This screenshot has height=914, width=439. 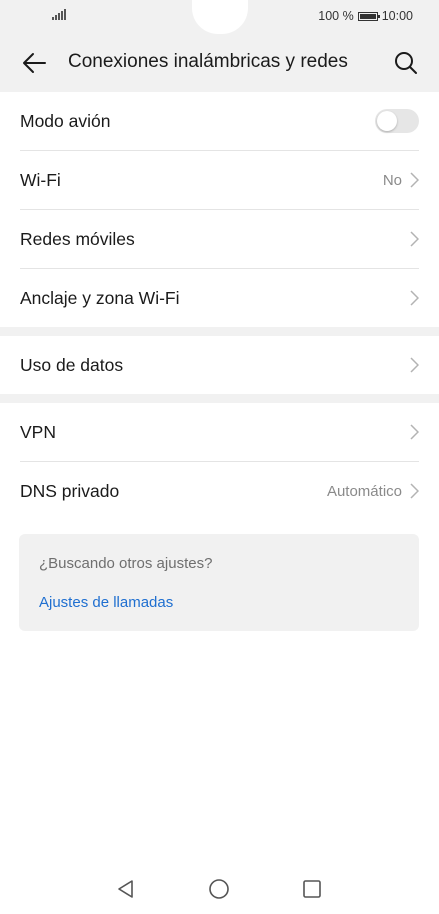 I want to click on wifi-row: Wi-Fi No, so click(x=219, y=180).